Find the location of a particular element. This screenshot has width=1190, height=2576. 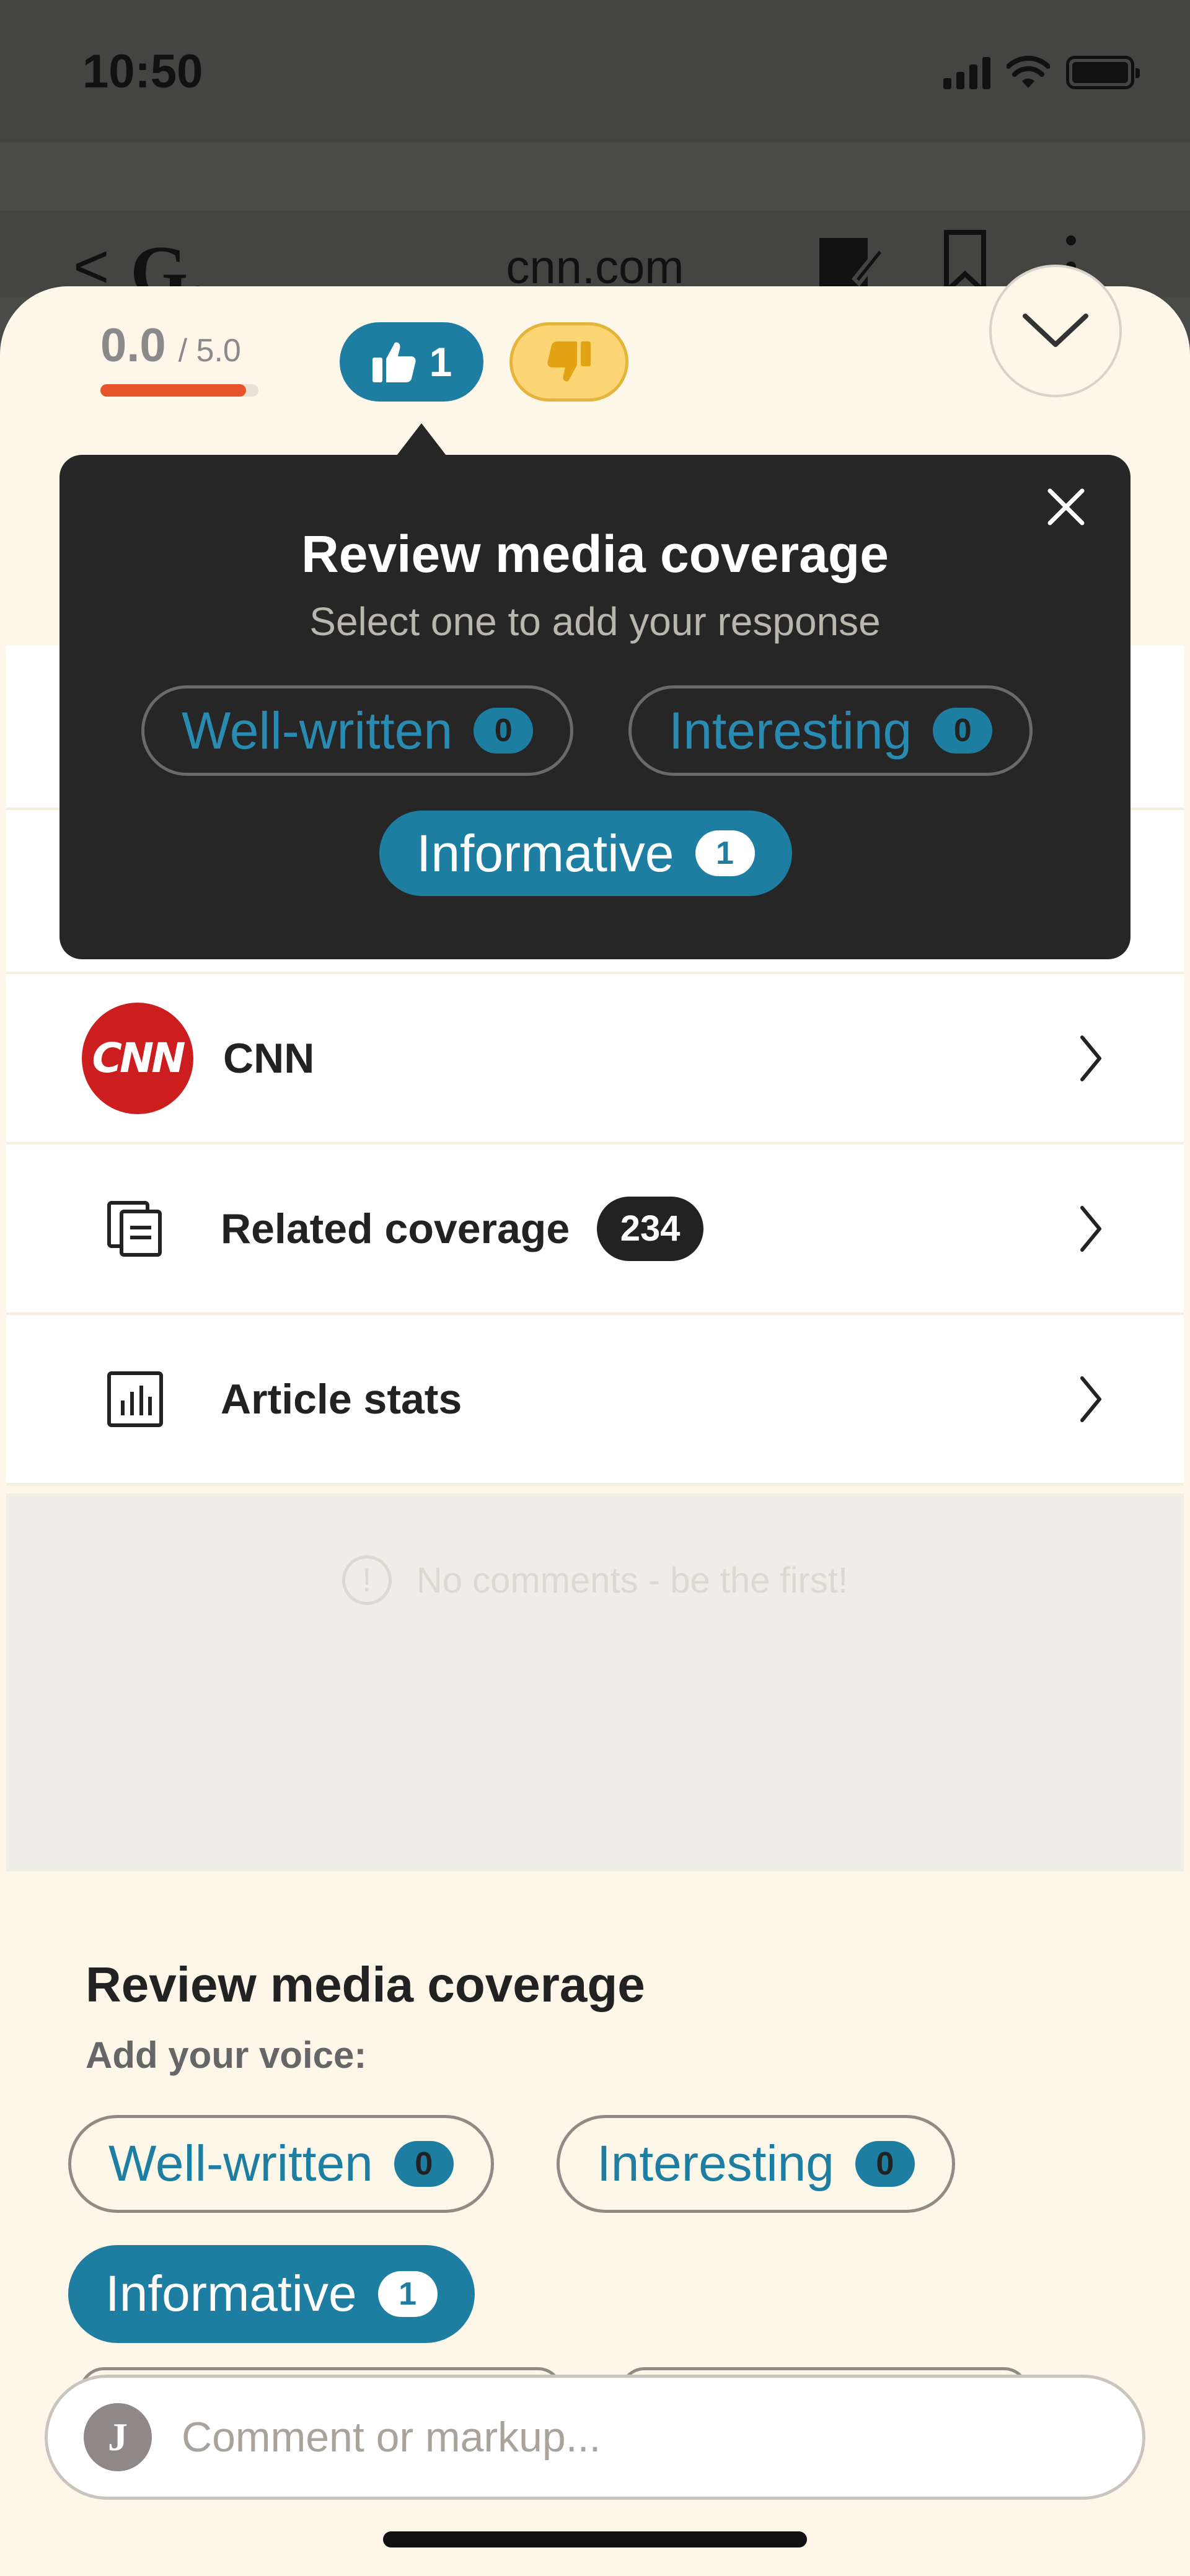

popover-chip-informative: Informative 1 is located at coordinates (585, 854).